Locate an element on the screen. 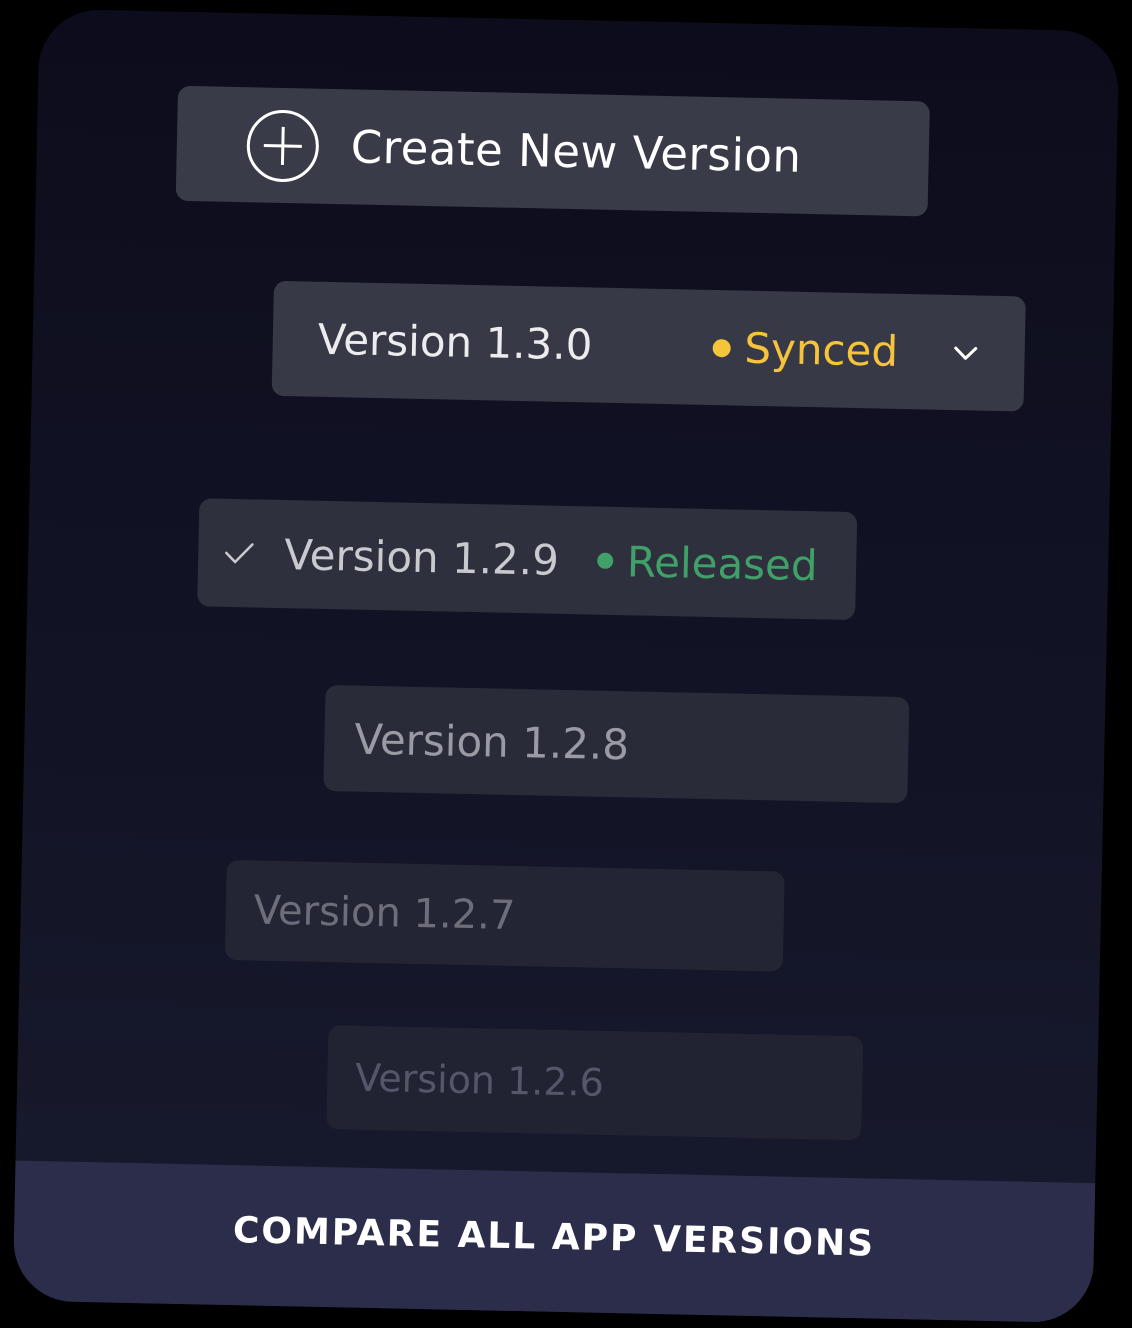 This screenshot has width=1132, height=1328. check-icon is located at coordinates (239, 553).